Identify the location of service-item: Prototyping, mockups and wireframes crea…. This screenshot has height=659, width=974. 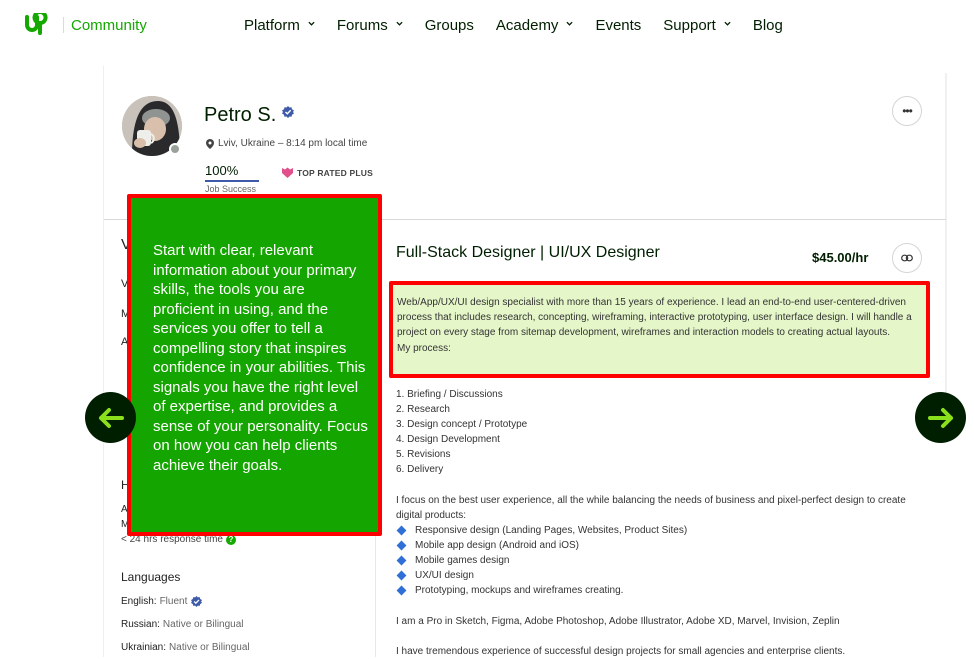
(661, 590).